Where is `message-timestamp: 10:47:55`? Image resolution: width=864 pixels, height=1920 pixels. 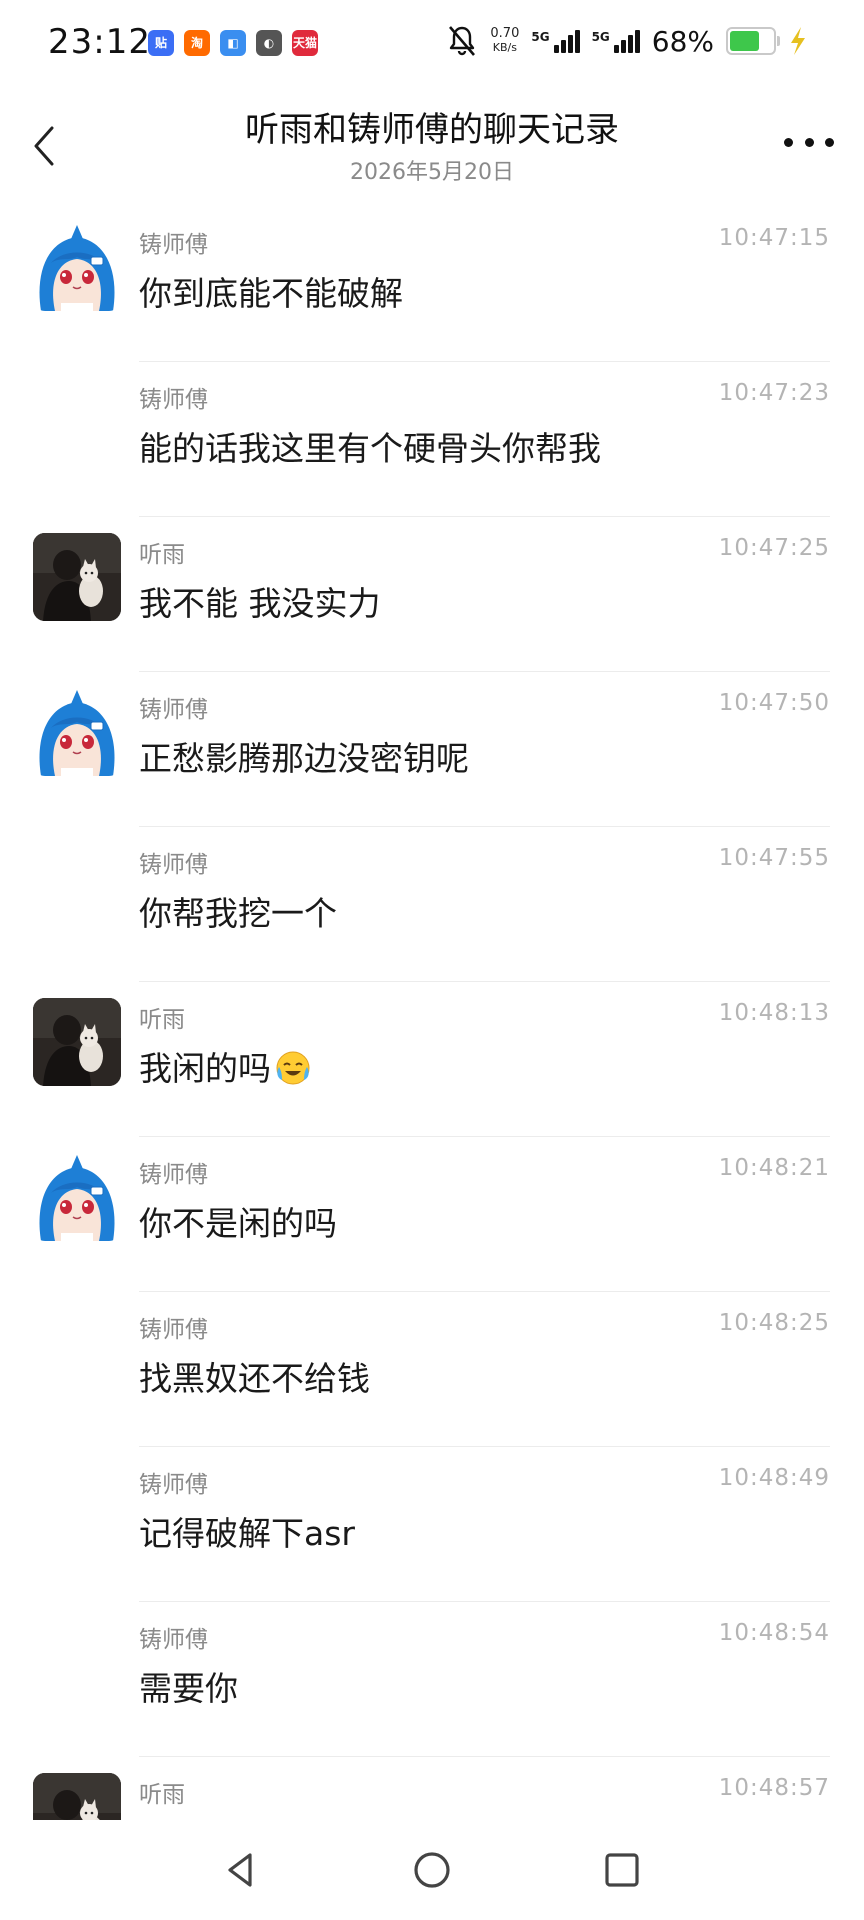 message-timestamp: 10:47:55 is located at coordinates (774, 858).